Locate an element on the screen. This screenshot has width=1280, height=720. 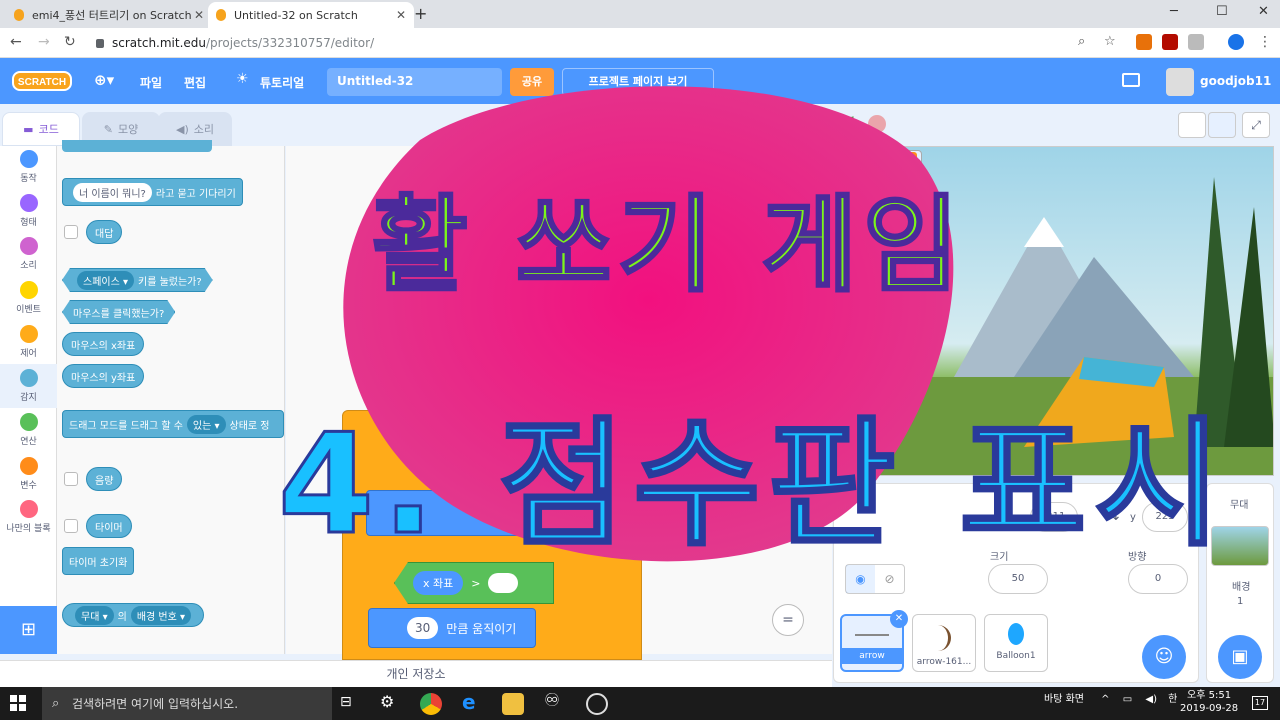
add-extension-button: ⊞ is located at coordinates (28, 630).